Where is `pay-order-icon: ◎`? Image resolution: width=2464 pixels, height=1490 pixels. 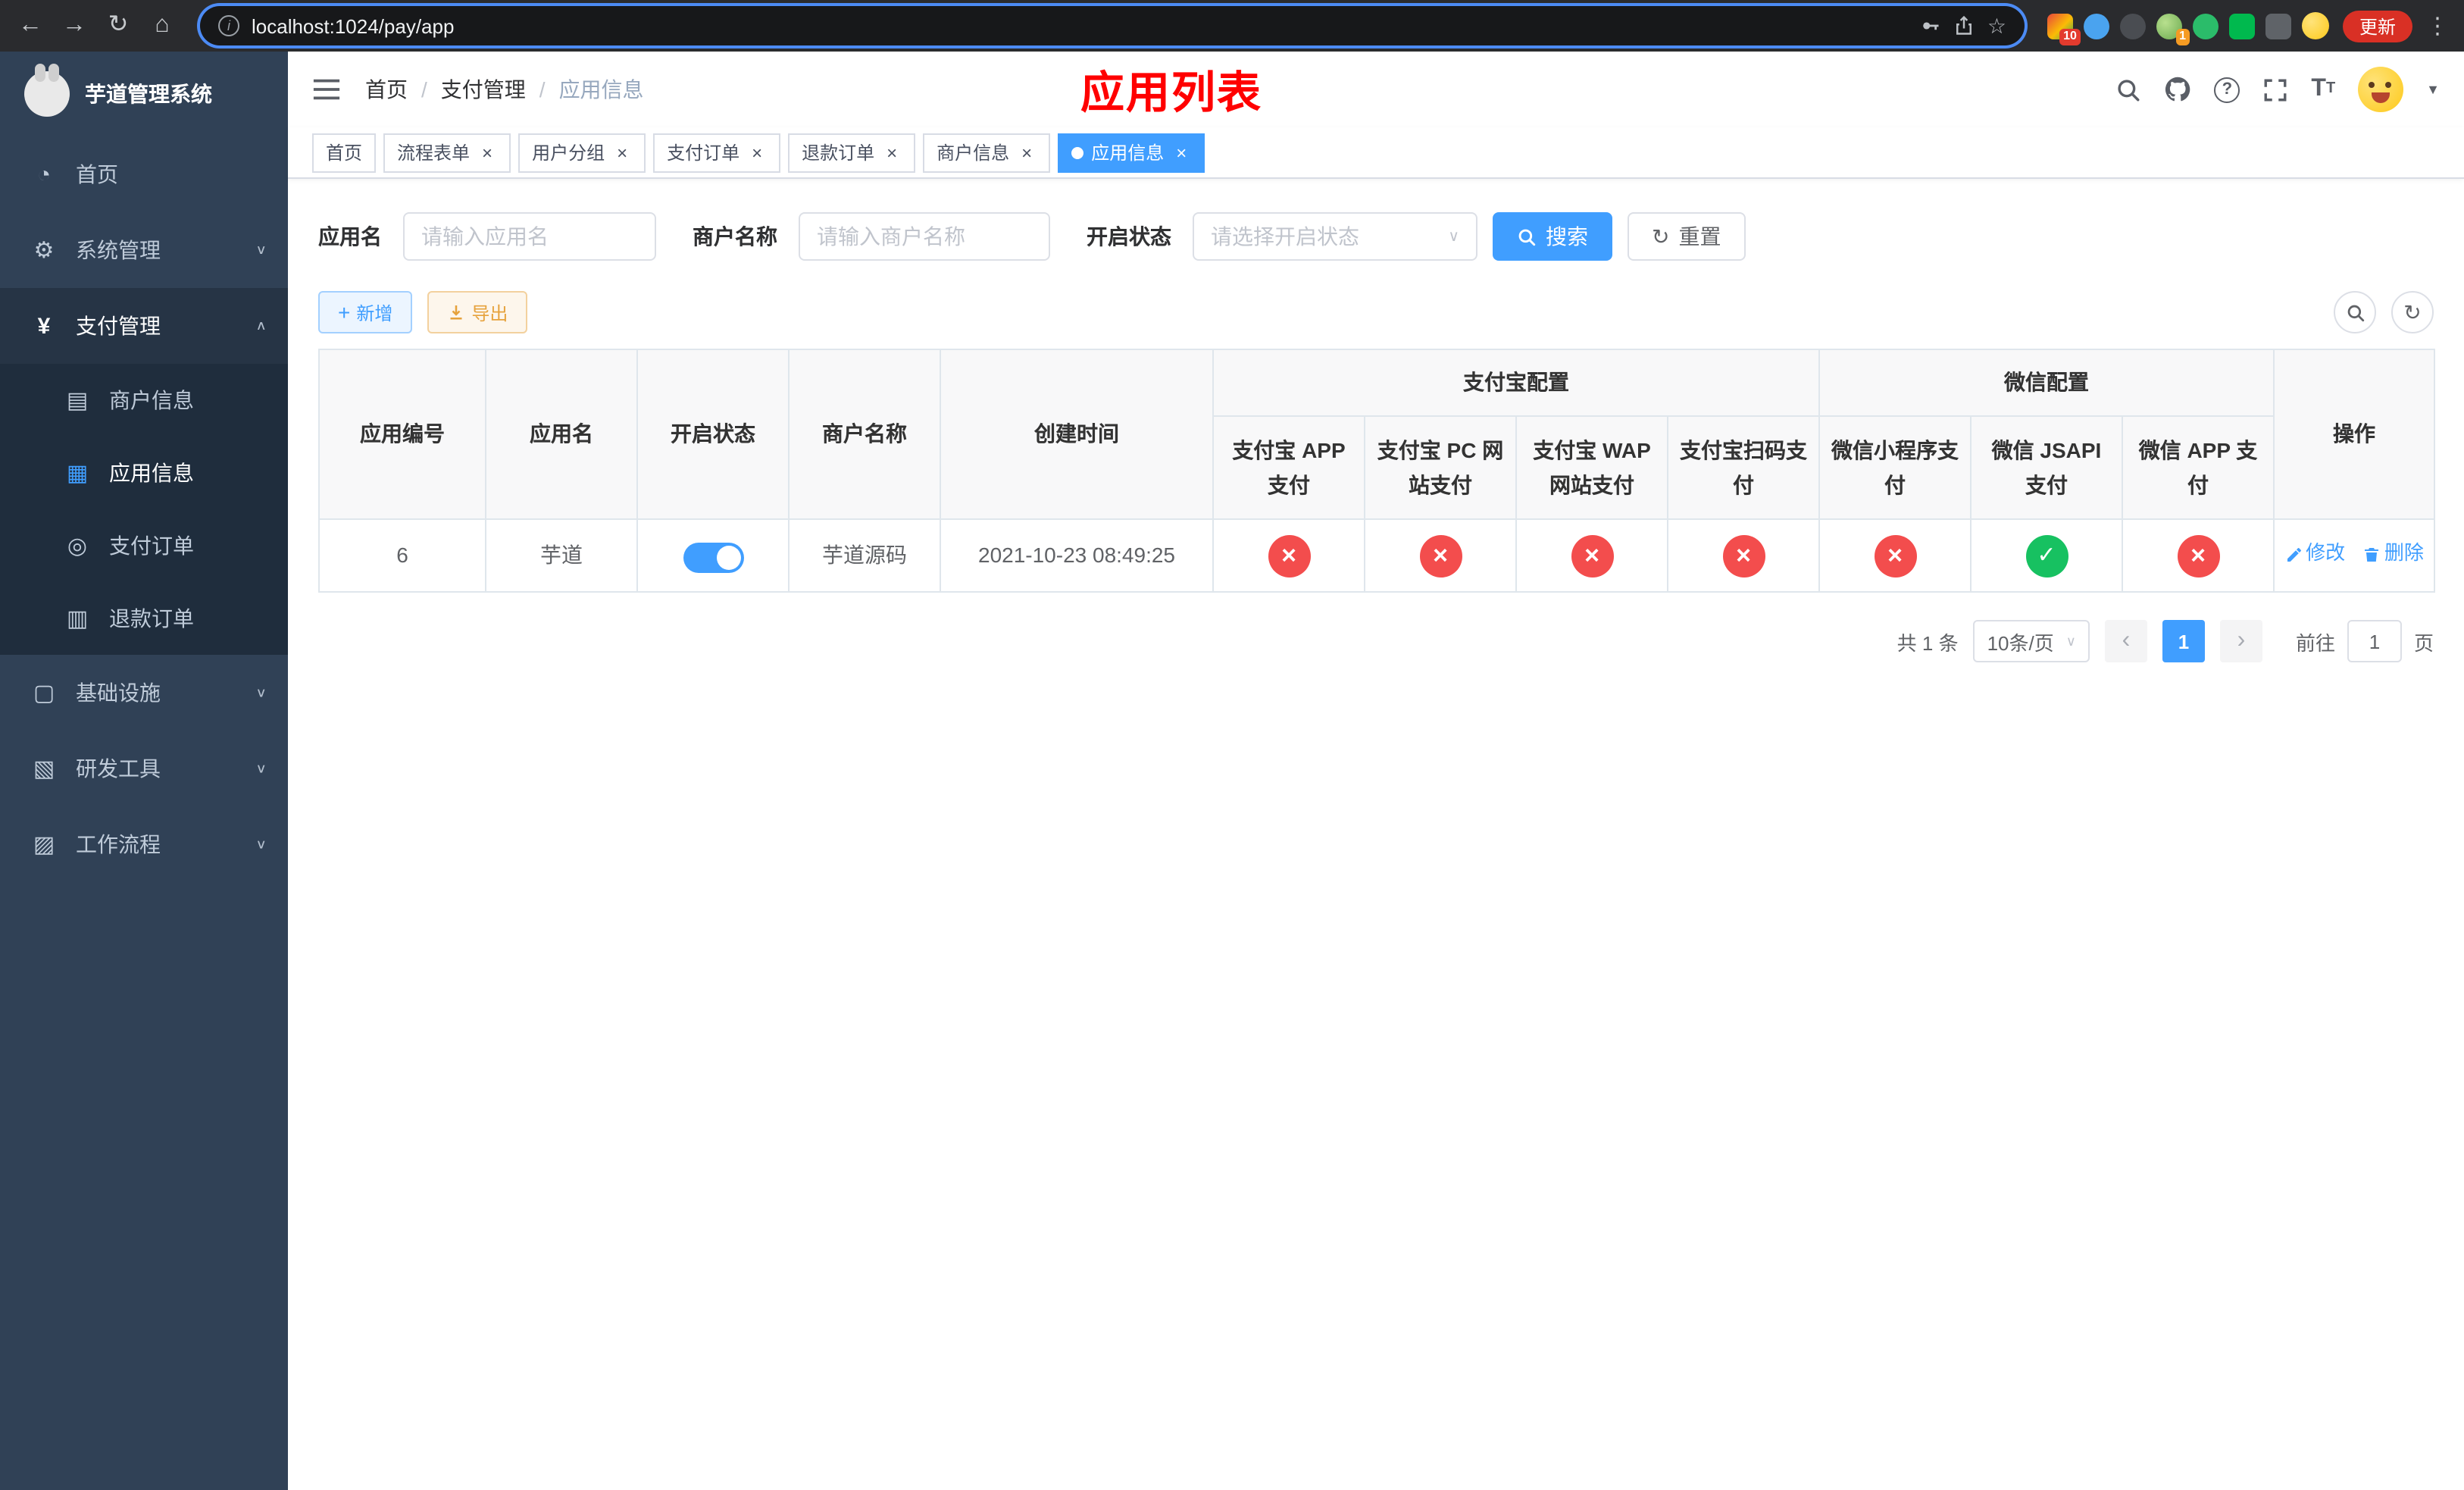
pay-order-icon: ◎ is located at coordinates (77, 547).